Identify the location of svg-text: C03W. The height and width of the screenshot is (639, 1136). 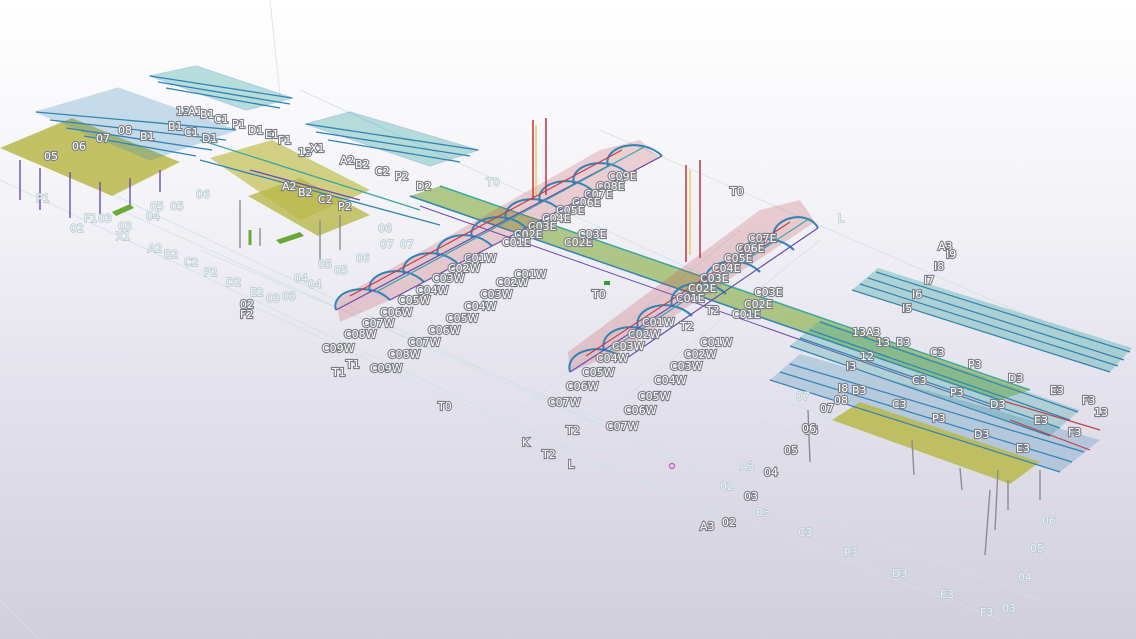
(686, 366).